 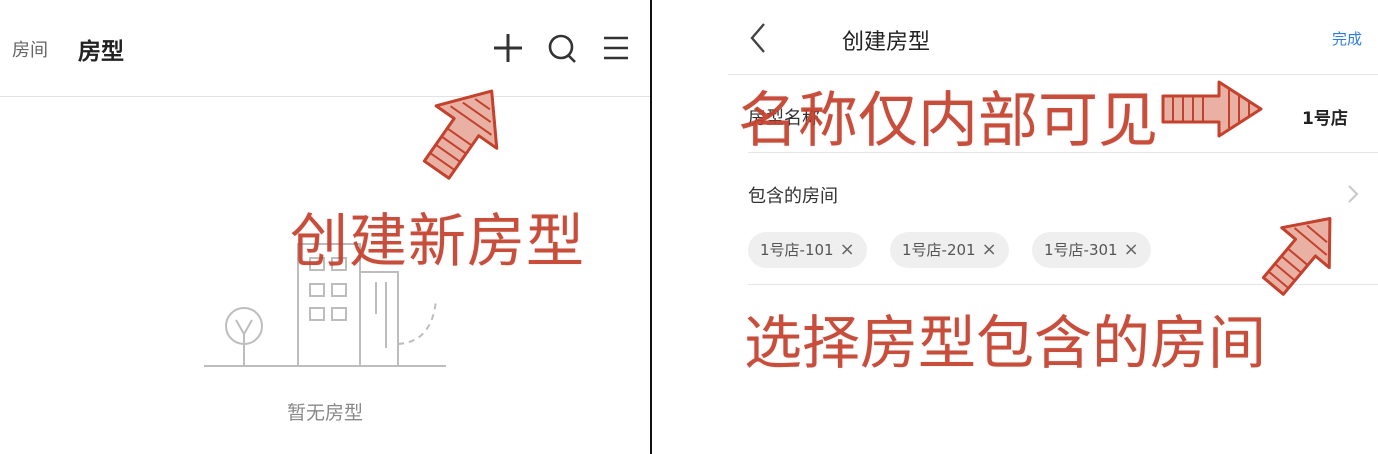 I want to click on room-chip: 1号店-101 ×, so click(x=807, y=250).